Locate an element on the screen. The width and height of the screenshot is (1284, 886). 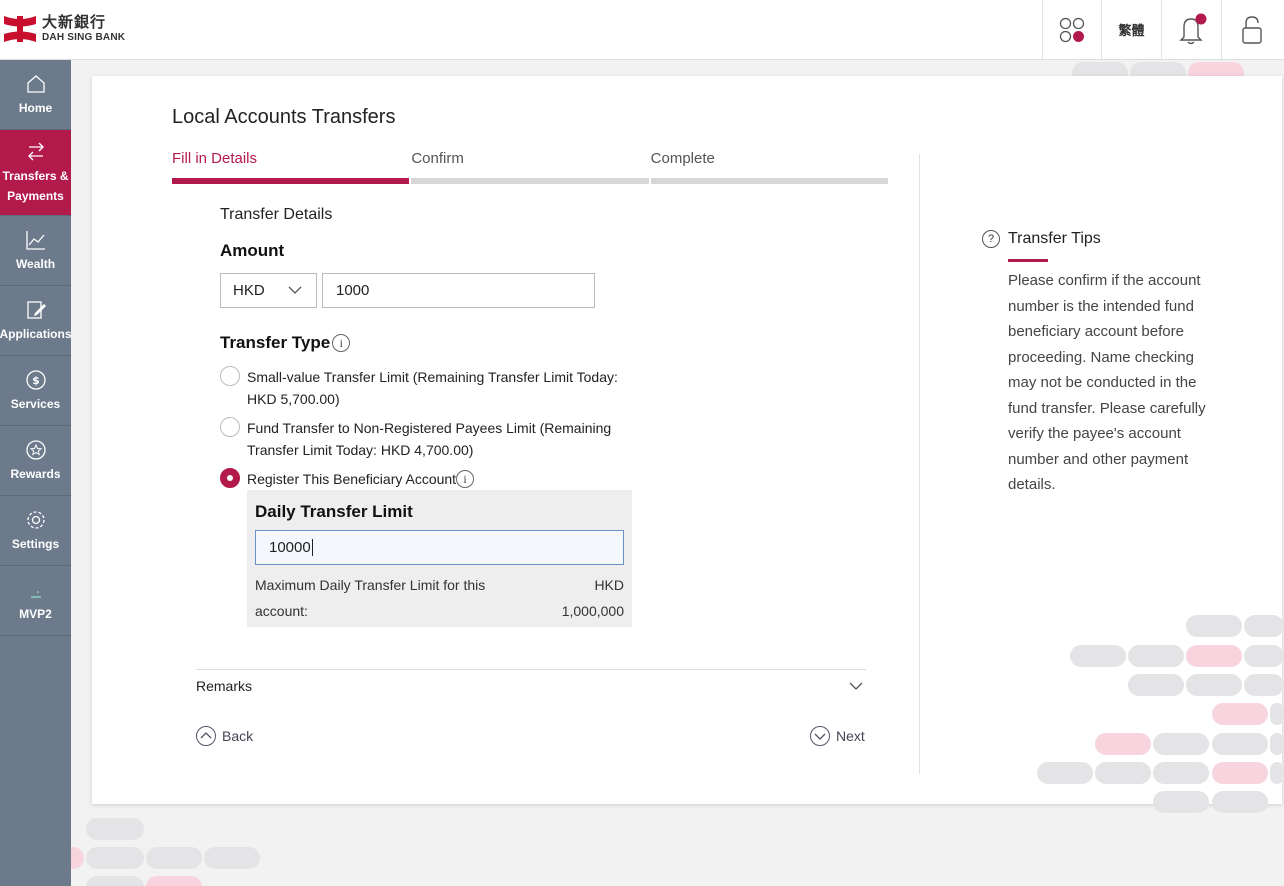
step-confirm: Confirm is located at coordinates (530, 167).